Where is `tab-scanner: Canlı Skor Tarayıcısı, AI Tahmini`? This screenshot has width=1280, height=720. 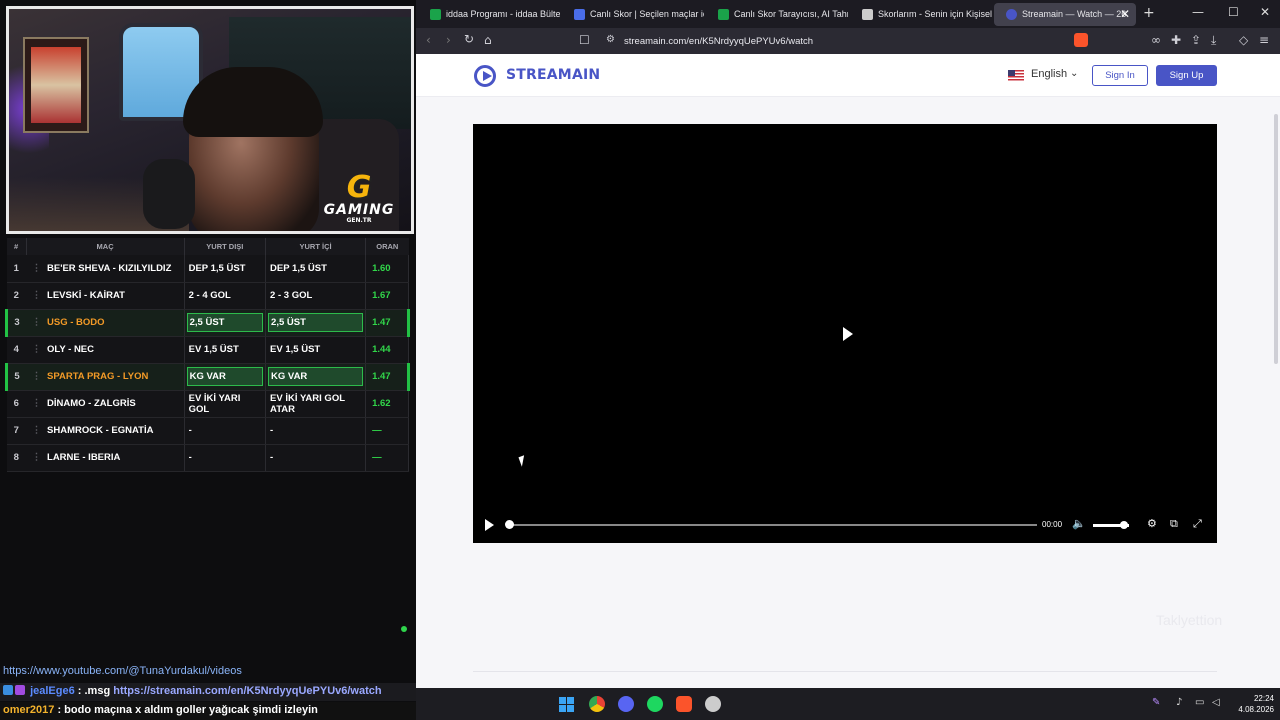
tab-scanner: Canlı Skor Tarayıcısı, AI Tahmini is located at coordinates (777, 14).